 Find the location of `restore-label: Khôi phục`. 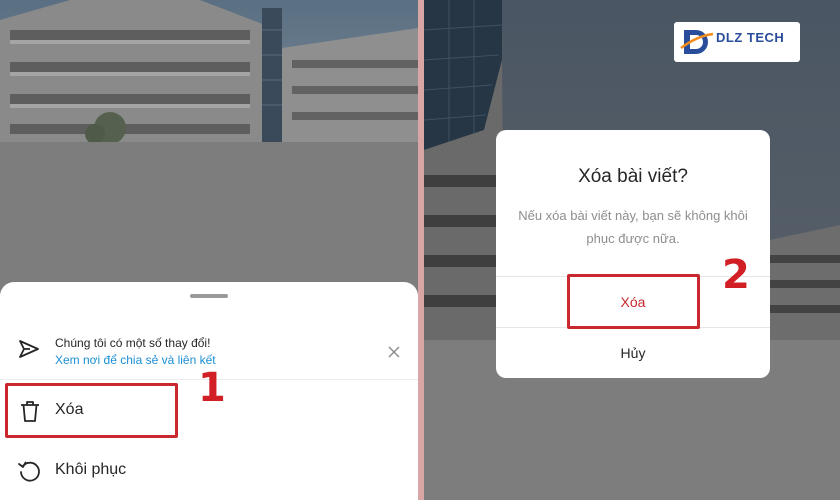

restore-label: Khôi phục is located at coordinates (91, 469).